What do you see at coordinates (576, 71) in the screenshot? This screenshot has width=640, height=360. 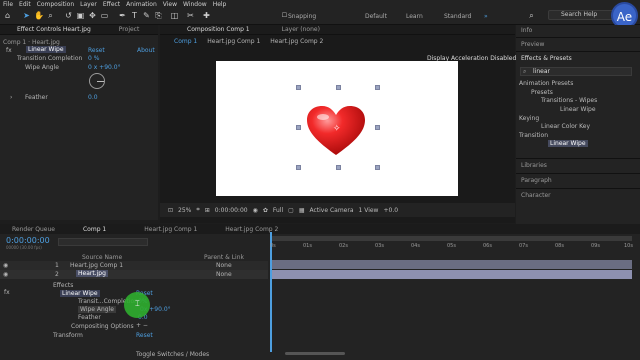 I see `effects-search-input: linear` at bounding box center [576, 71].